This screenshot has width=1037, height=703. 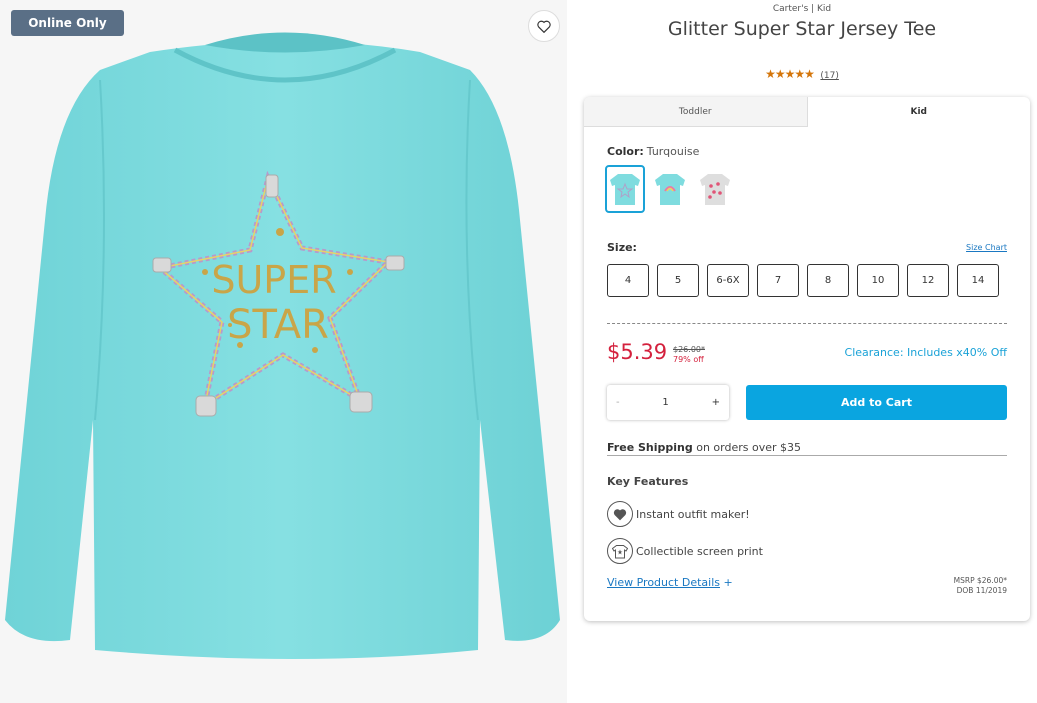 What do you see at coordinates (919, 112) in the screenshot?
I see `tab-kid: Kid` at bounding box center [919, 112].